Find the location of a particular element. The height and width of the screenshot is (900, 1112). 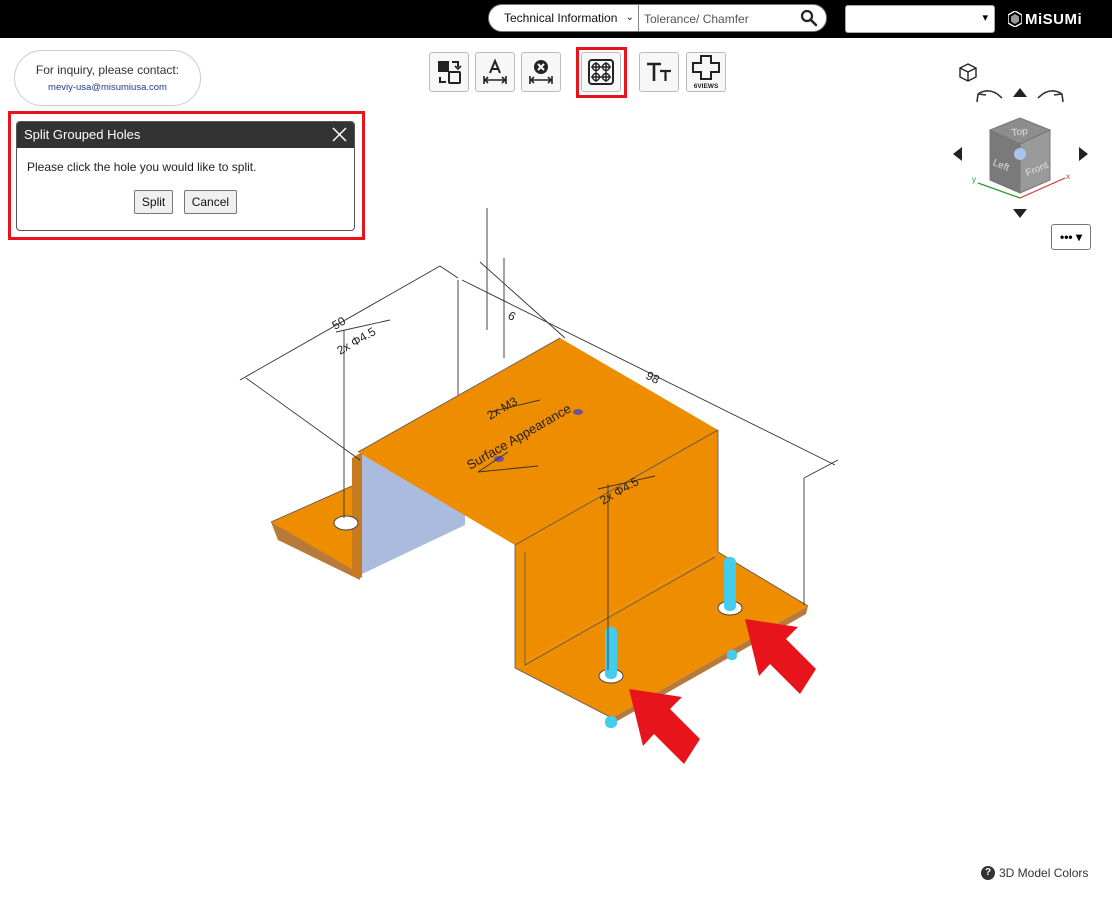

pointer-arrow-a is located at coordinates (664, 726).